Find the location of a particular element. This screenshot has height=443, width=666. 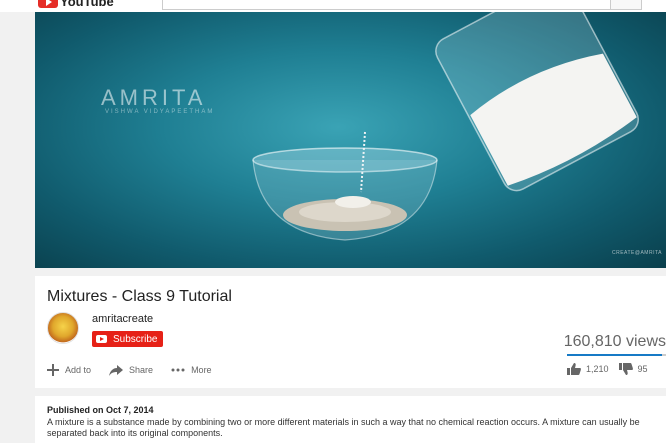

dislike-count: 95 is located at coordinates (642, 369).